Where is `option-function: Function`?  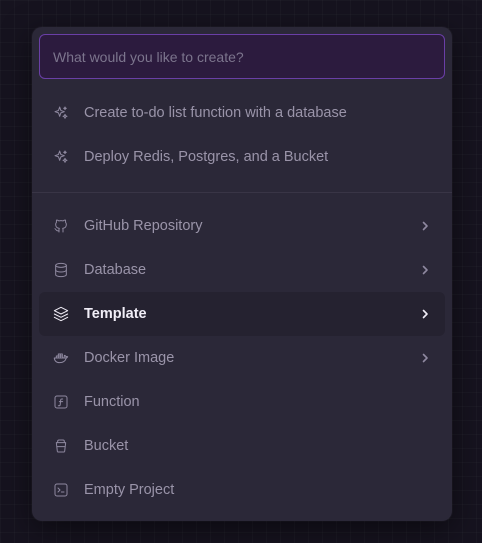 option-function: Function is located at coordinates (242, 402).